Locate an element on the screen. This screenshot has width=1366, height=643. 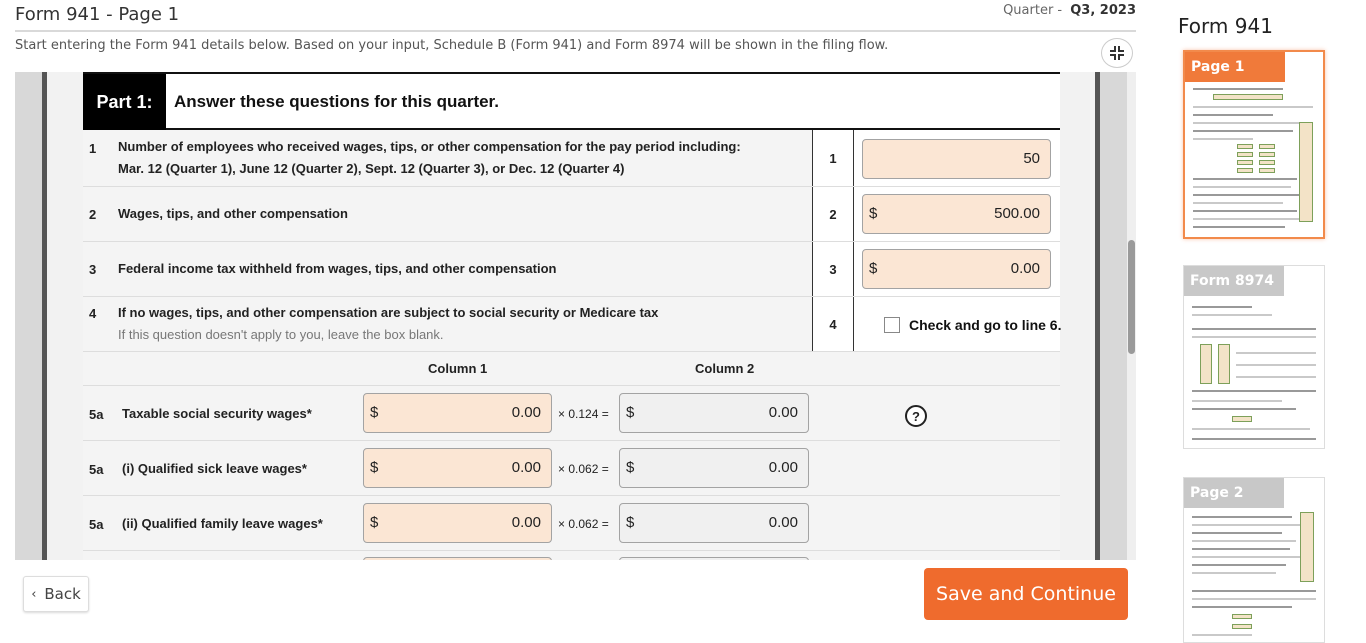
line-number: 2 is located at coordinates (93, 214).